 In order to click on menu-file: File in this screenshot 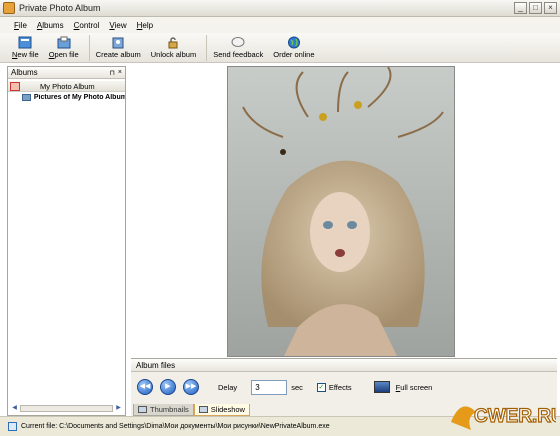, I will do `click(20, 25)`.